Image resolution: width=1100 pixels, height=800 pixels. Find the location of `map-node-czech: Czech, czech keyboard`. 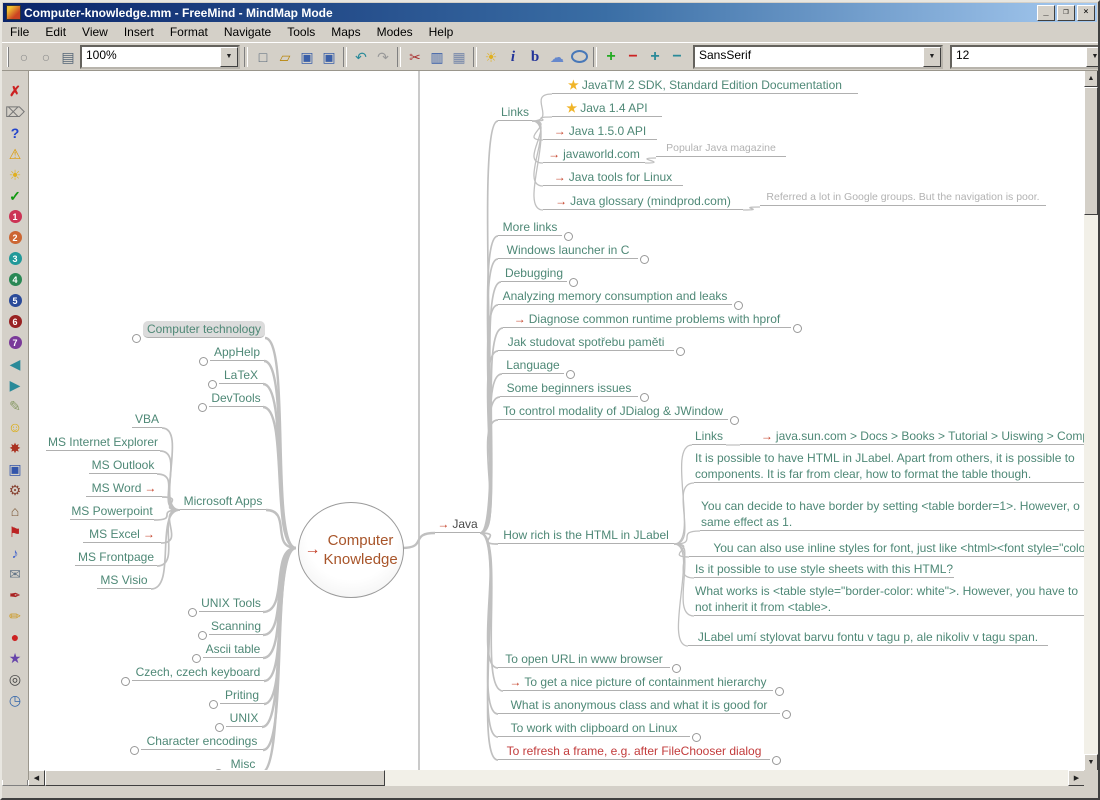

map-node-czech: Czech, czech keyboard is located at coordinates (198, 672).